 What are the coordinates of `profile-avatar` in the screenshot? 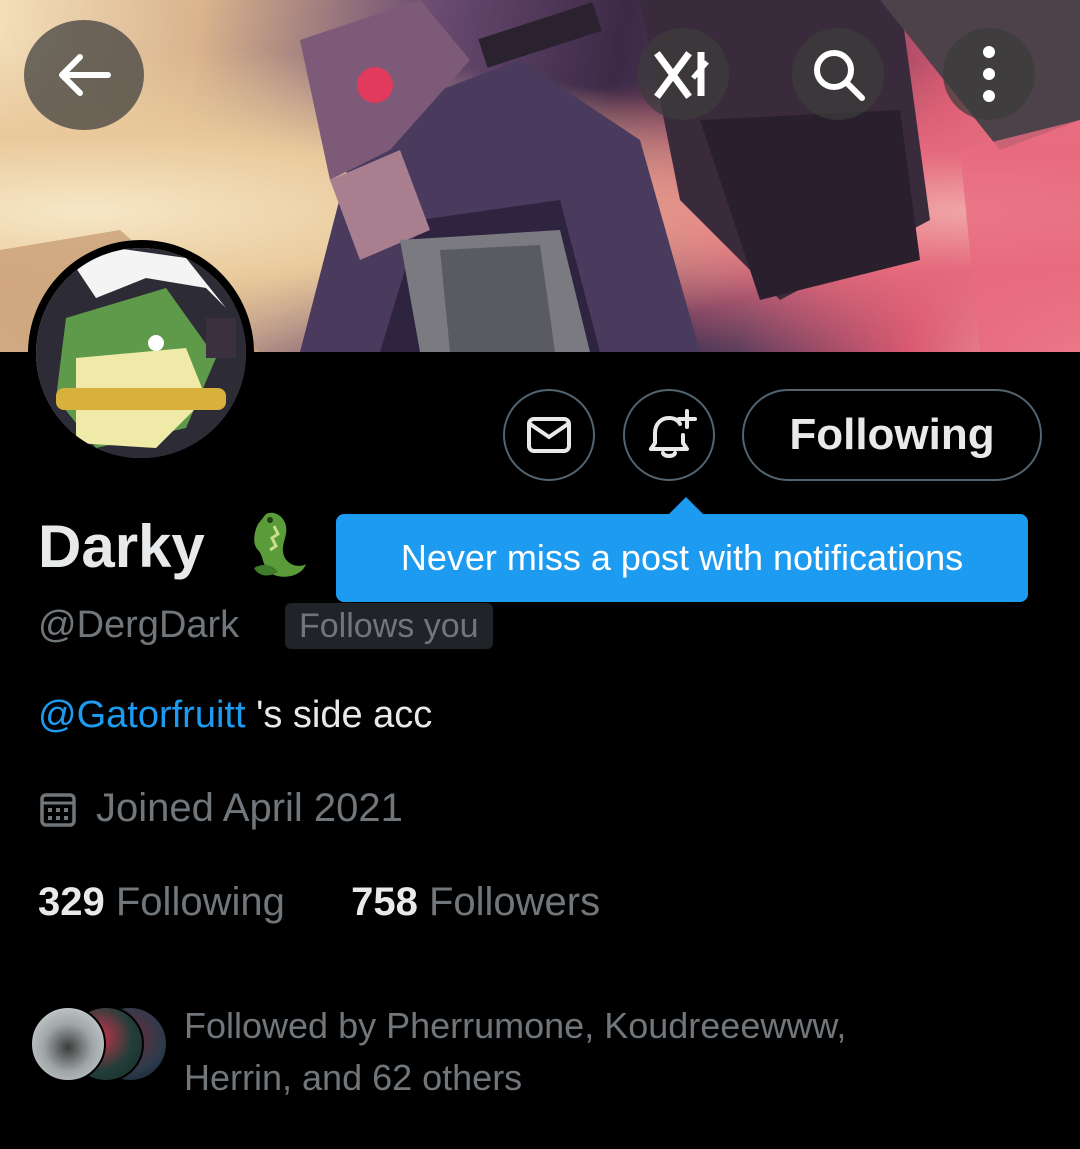 It's located at (141, 353).